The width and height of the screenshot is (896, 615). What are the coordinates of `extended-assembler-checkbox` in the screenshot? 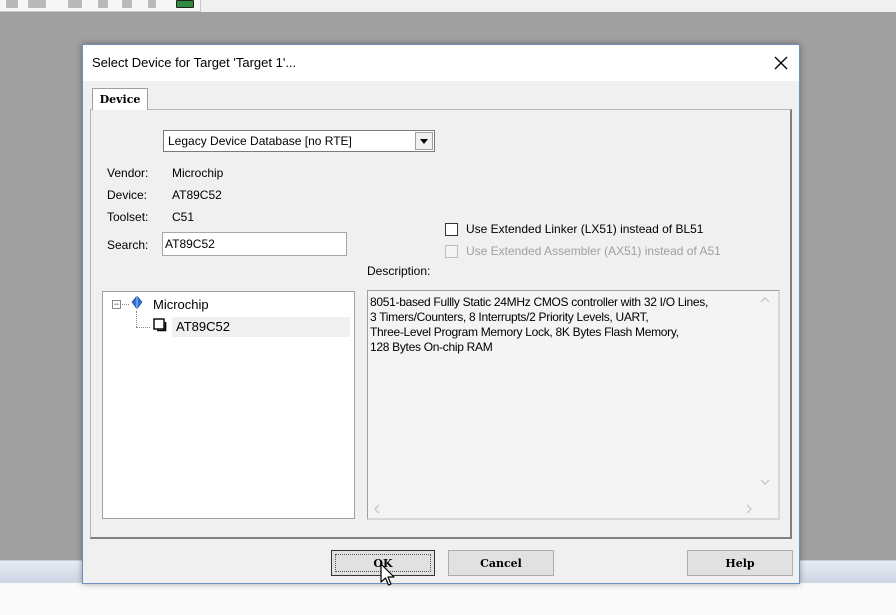 It's located at (451, 251).